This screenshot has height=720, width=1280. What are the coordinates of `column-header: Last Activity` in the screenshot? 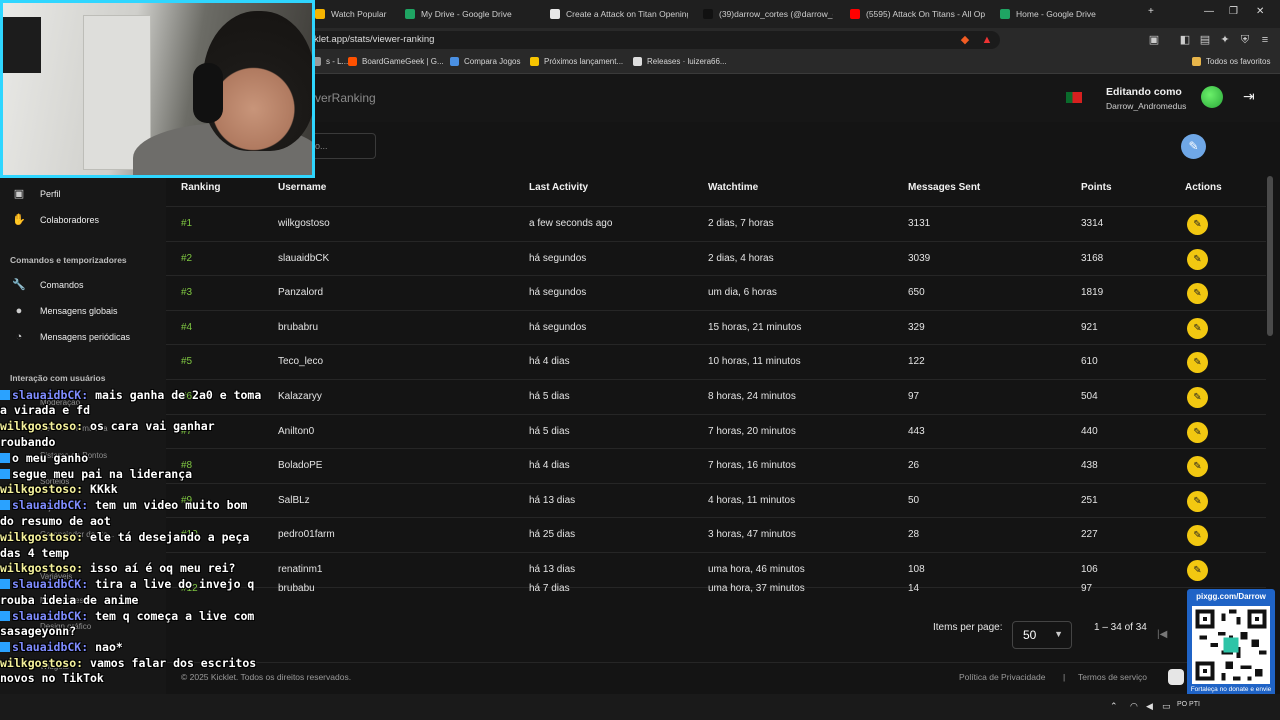 It's located at (558, 187).